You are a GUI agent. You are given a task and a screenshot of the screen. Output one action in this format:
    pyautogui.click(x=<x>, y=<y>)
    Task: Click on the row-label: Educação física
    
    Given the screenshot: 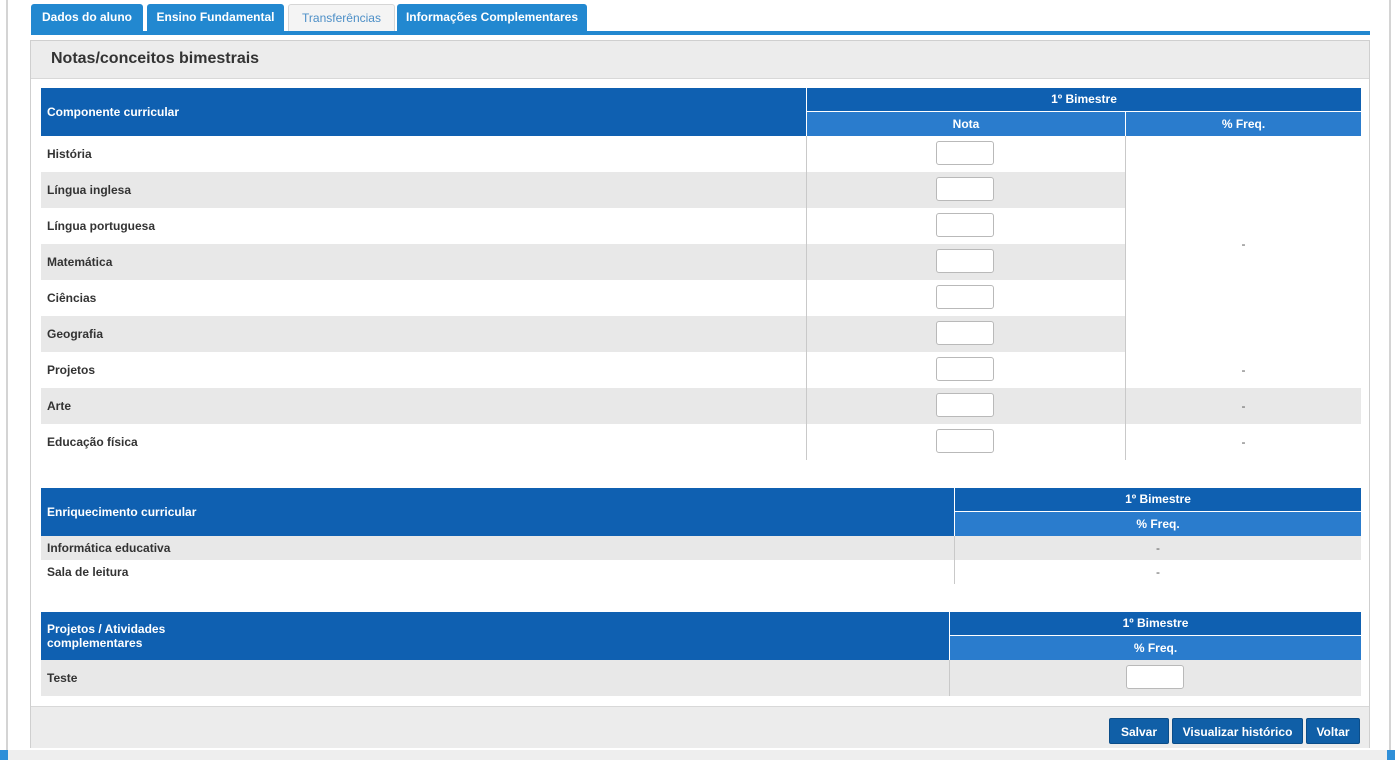 What is the action you would take?
    pyautogui.click(x=92, y=442)
    